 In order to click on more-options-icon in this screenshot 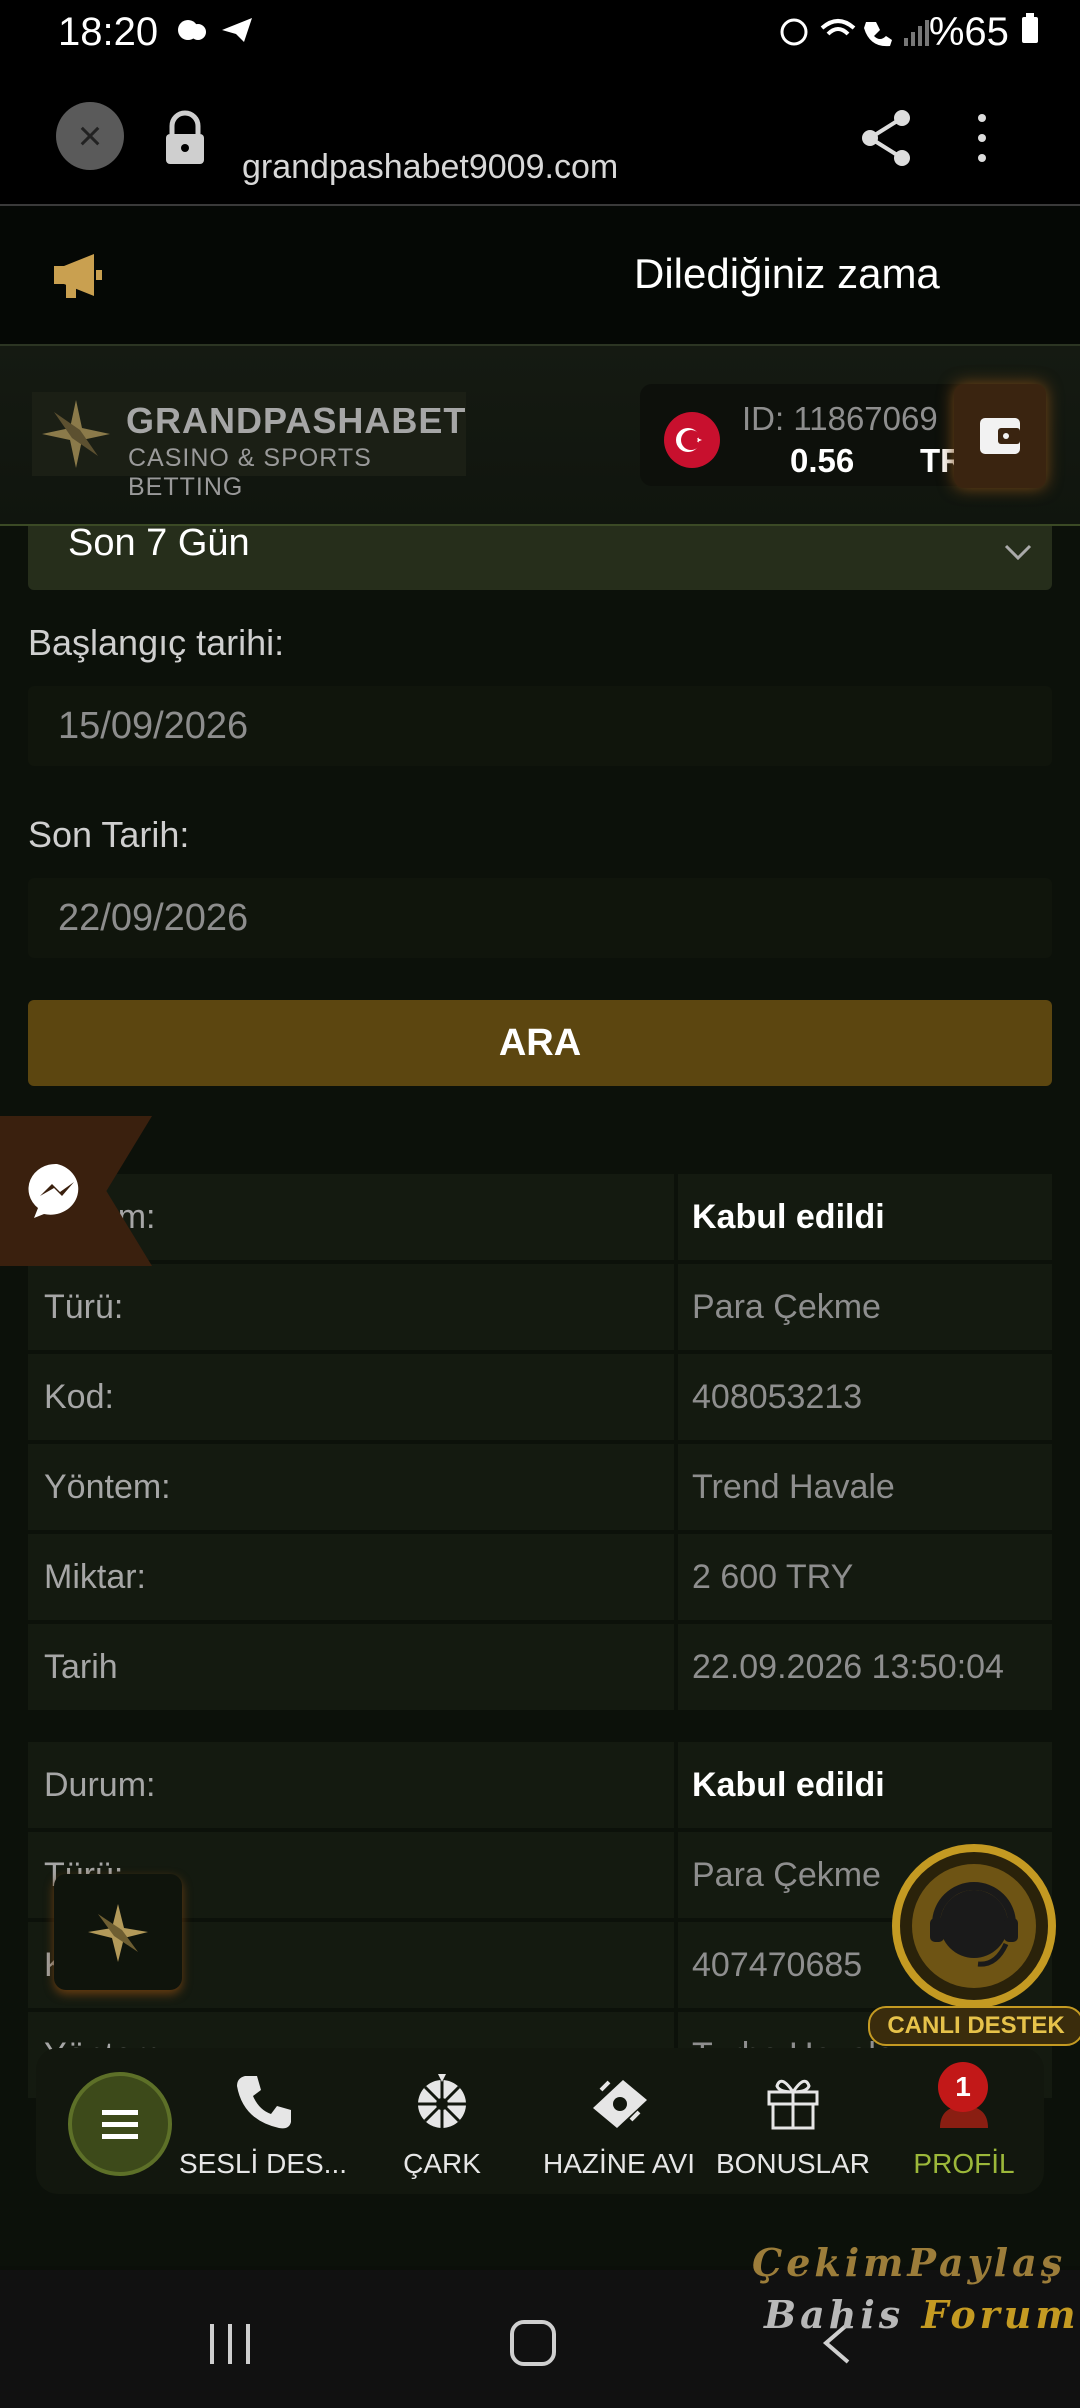, I will do `click(982, 138)`.